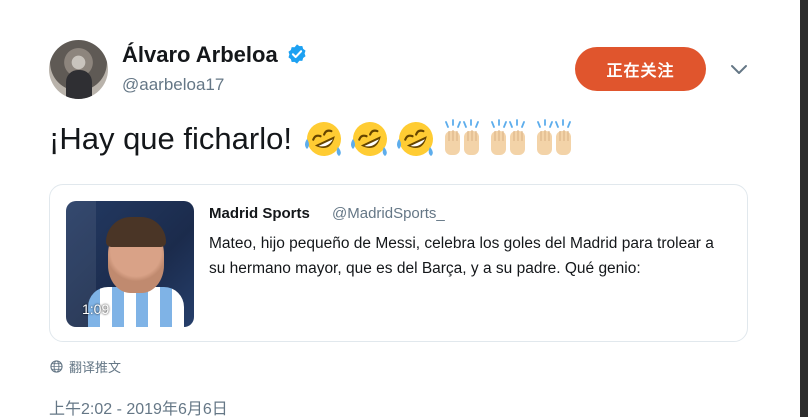  I want to click on quoted-author-name: Madrid Sports, so click(259, 213).